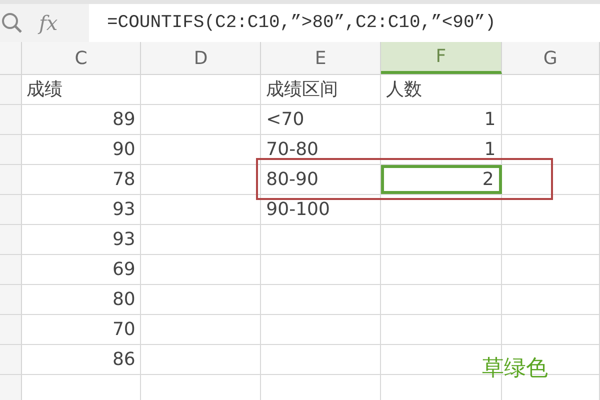 This screenshot has width=600, height=400. What do you see at coordinates (201, 58) in the screenshot?
I see `column-header: D` at bounding box center [201, 58].